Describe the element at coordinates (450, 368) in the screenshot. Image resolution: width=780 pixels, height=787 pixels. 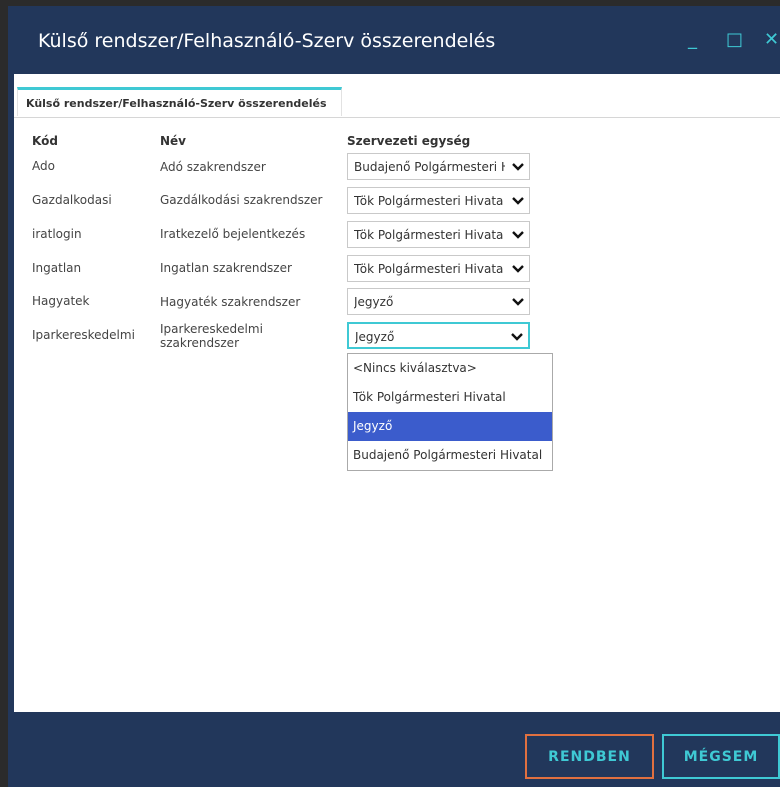
I see `dropdown-option: <Nincs kiválasztva>` at that location.